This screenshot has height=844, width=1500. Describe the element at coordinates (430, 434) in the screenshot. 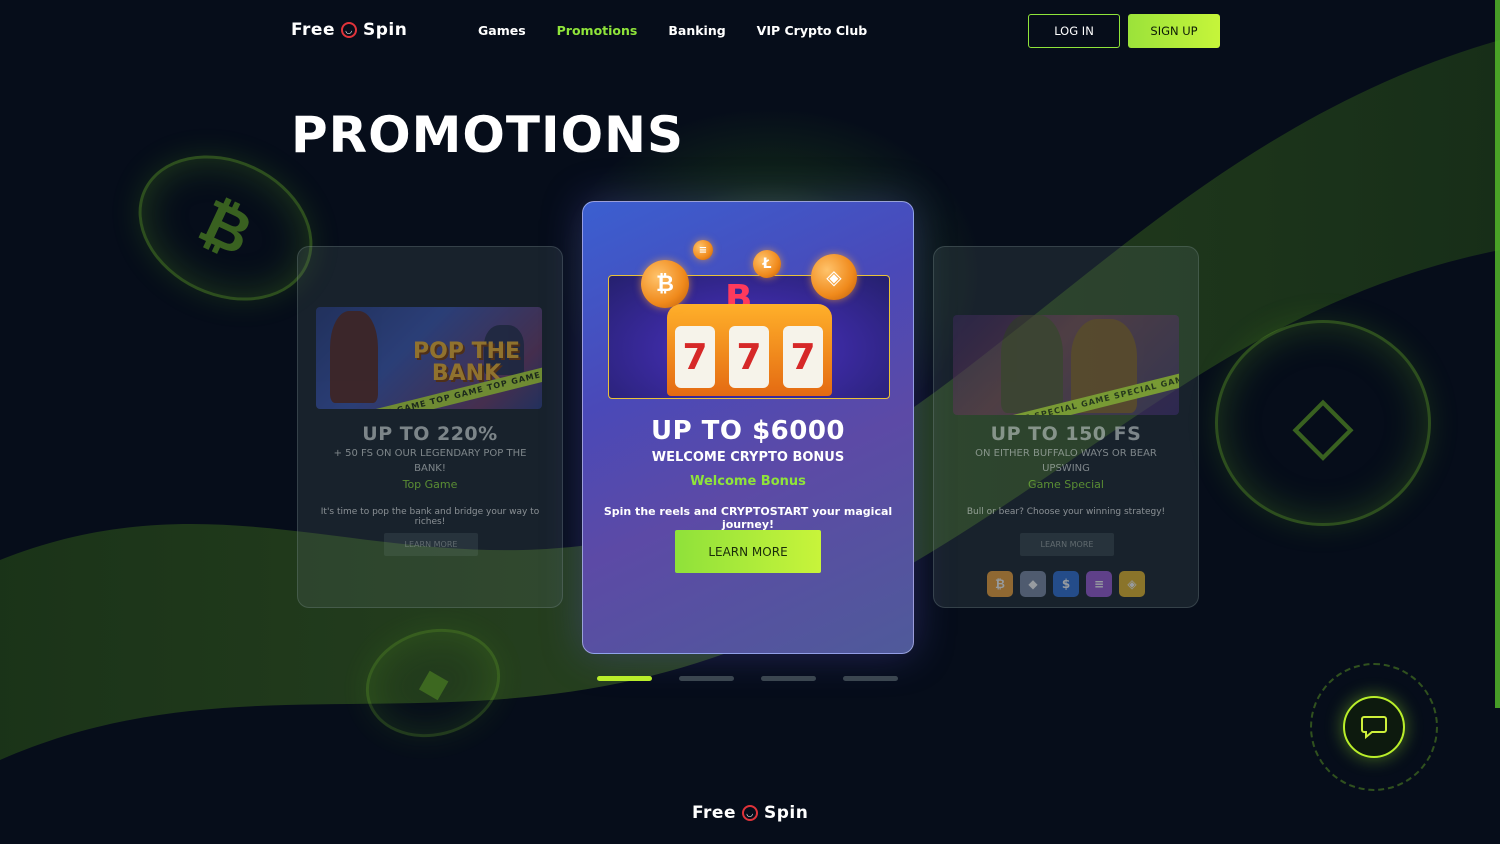

I see `promo-headline: UP TO 220%` at that location.